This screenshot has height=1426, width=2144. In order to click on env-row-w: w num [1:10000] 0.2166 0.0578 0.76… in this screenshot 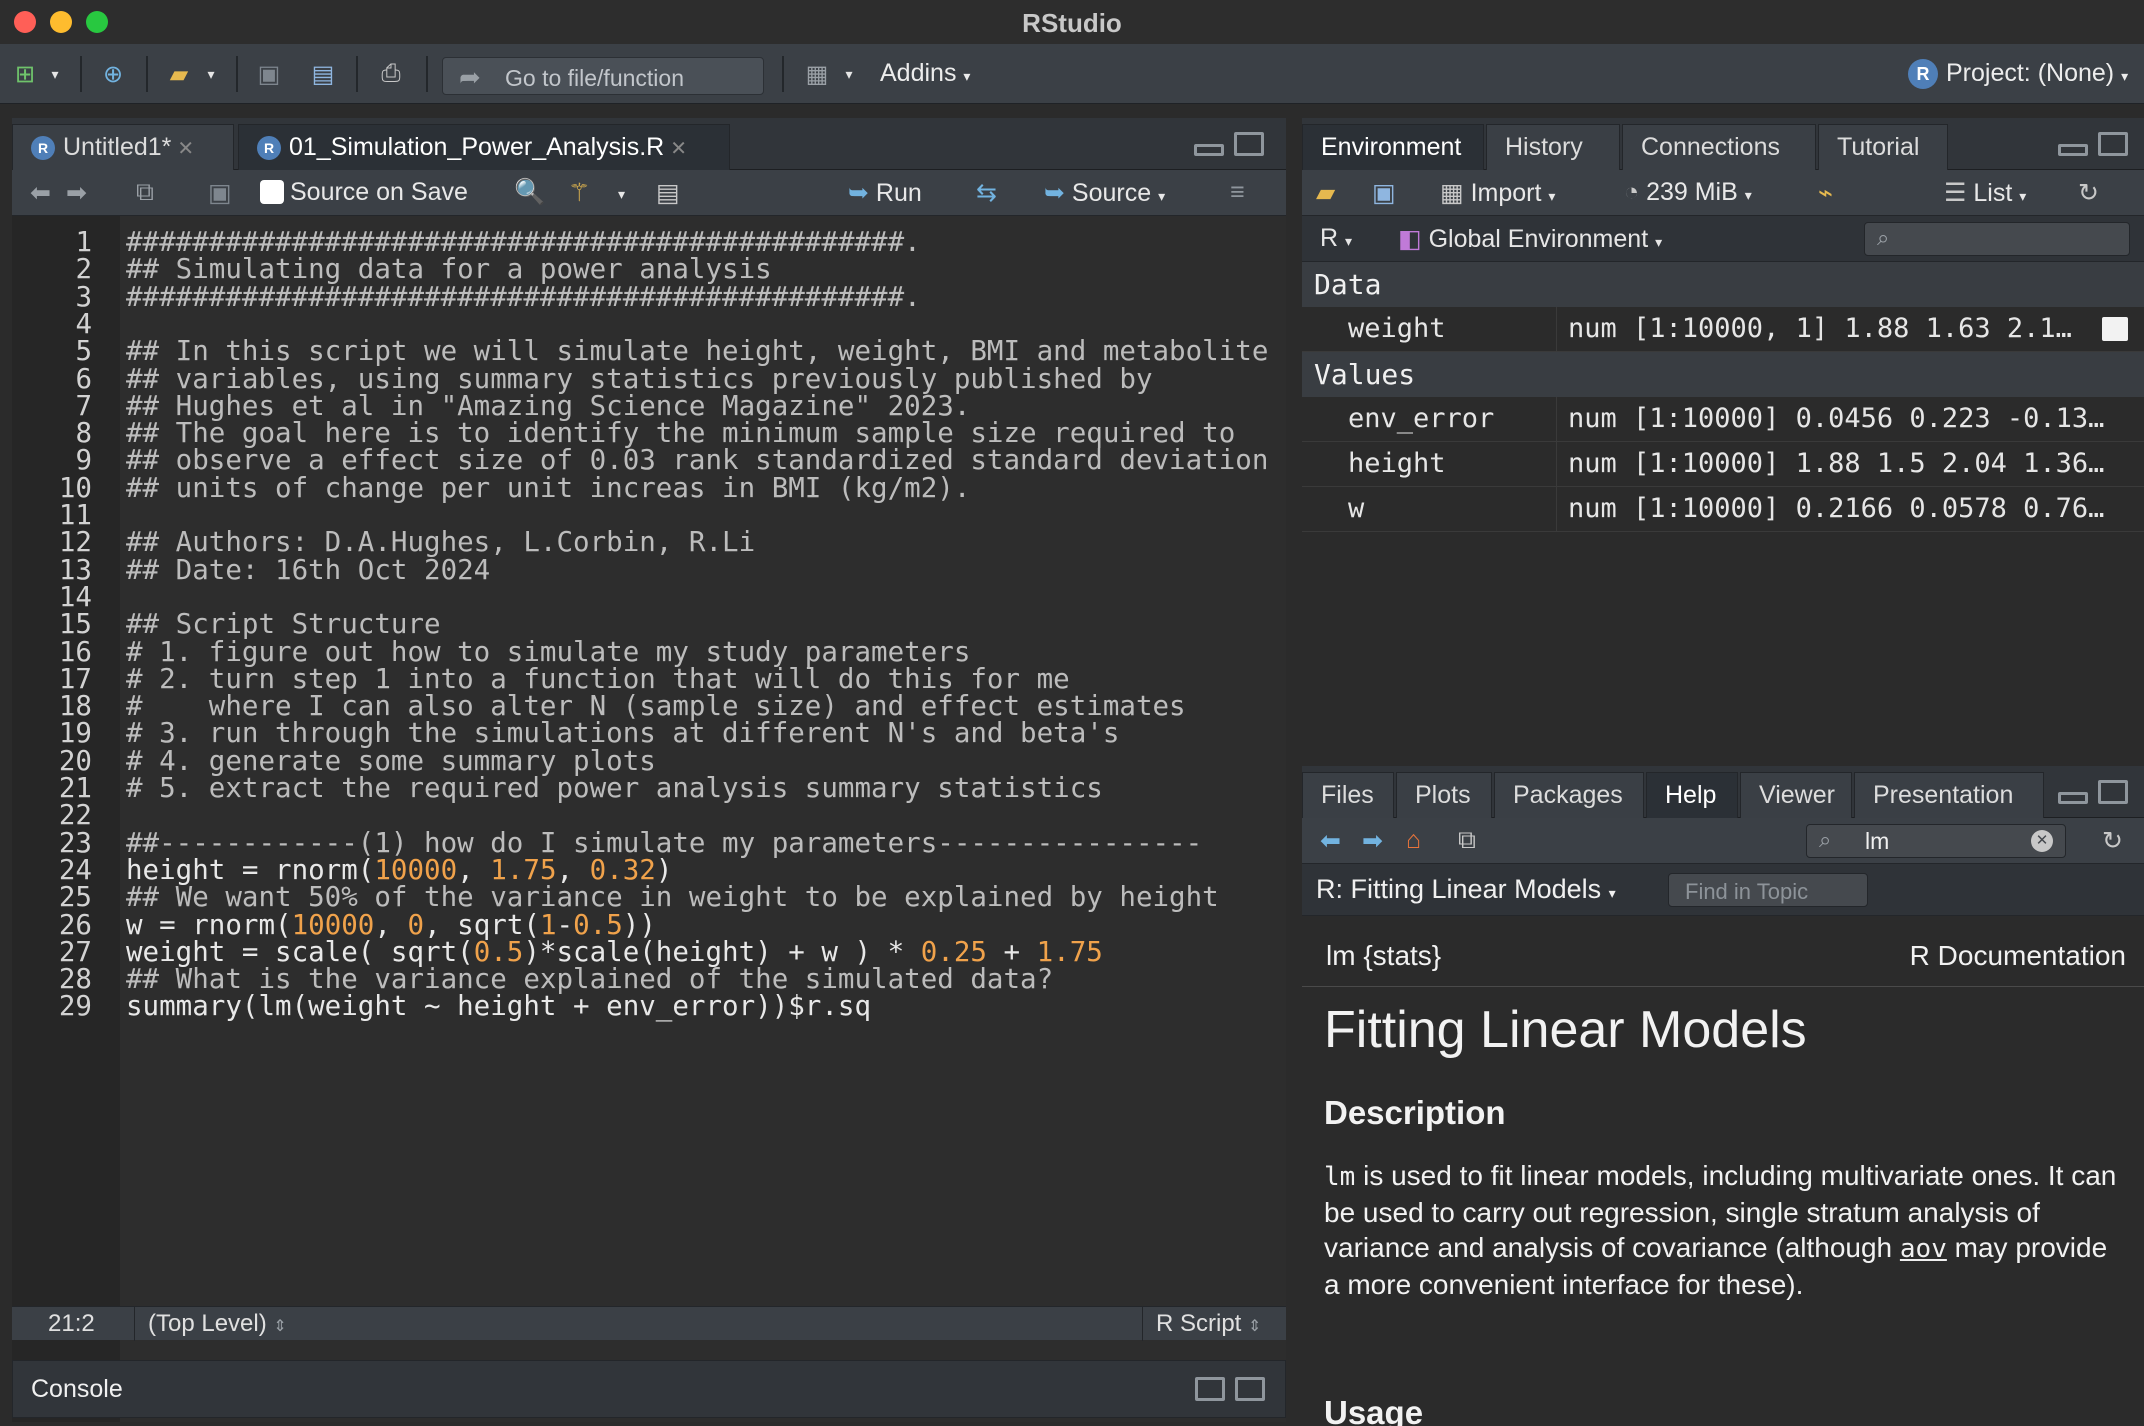, I will do `click(1723, 509)`.